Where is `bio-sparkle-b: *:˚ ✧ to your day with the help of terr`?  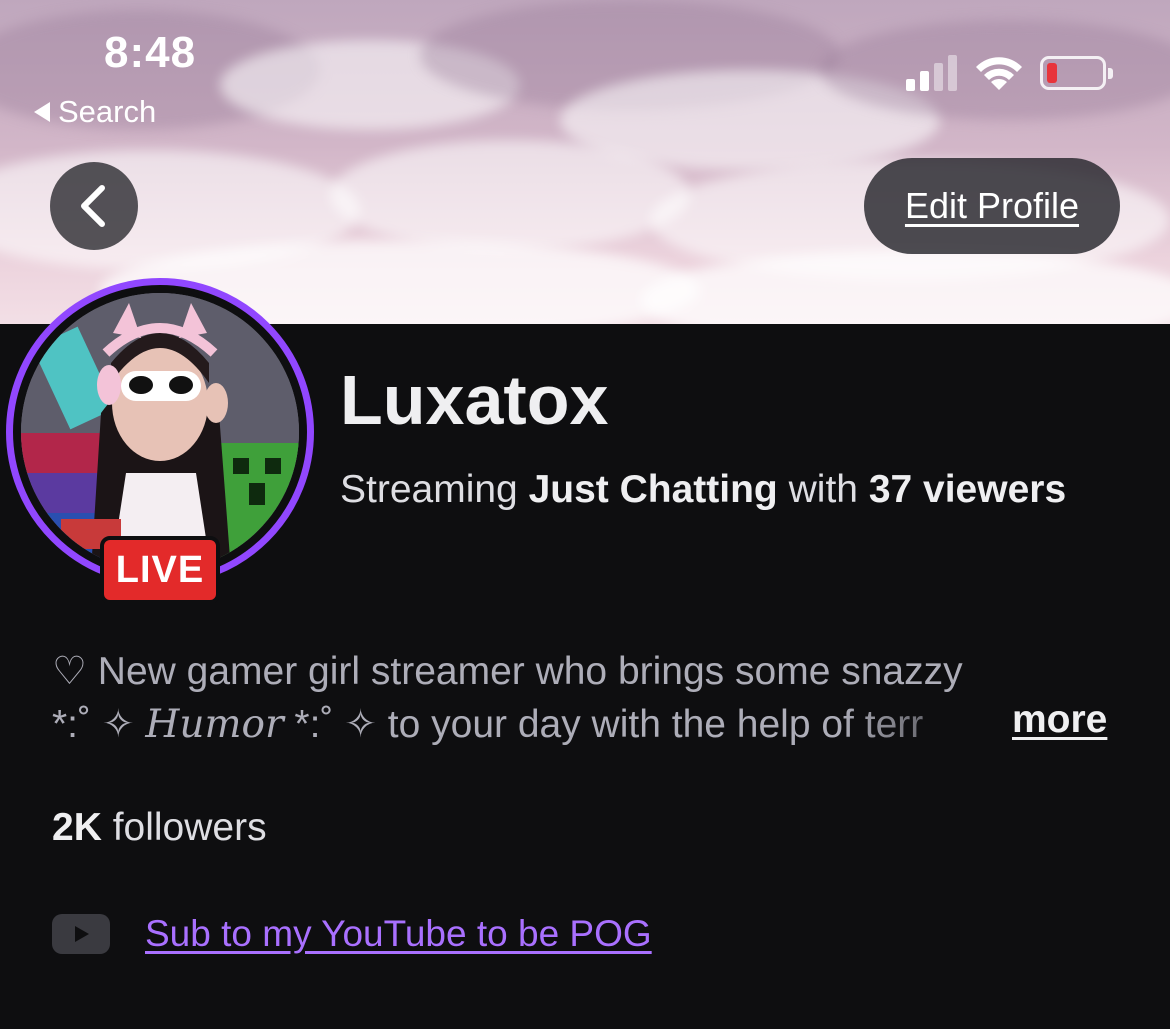 bio-sparkle-b: *:˚ ✧ to your day with the help of terr is located at coordinates (603, 724).